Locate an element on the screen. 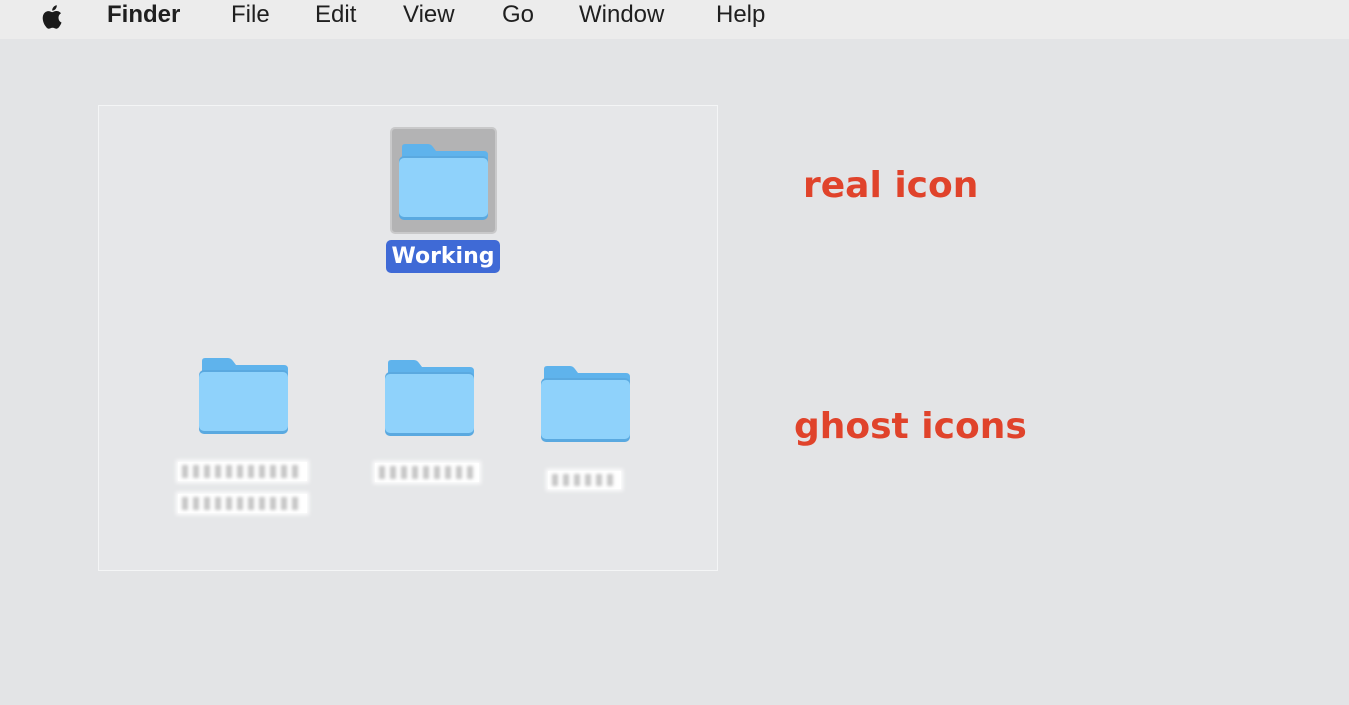 This screenshot has width=1349, height=705. menu-help: Help is located at coordinates (740, 15).